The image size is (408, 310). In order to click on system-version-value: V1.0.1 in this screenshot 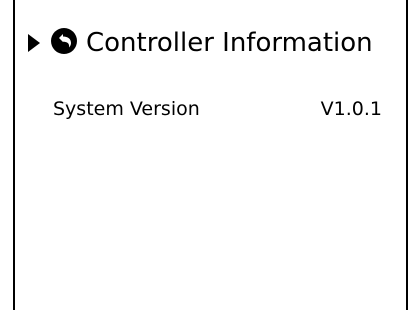, I will do `click(351, 109)`.